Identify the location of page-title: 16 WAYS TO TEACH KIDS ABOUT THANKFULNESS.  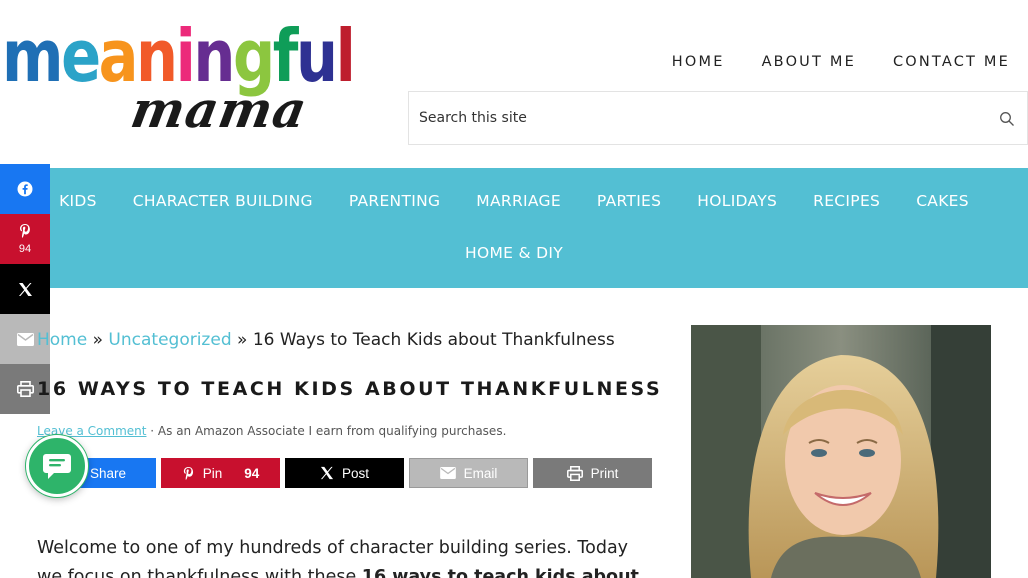
(350, 389).